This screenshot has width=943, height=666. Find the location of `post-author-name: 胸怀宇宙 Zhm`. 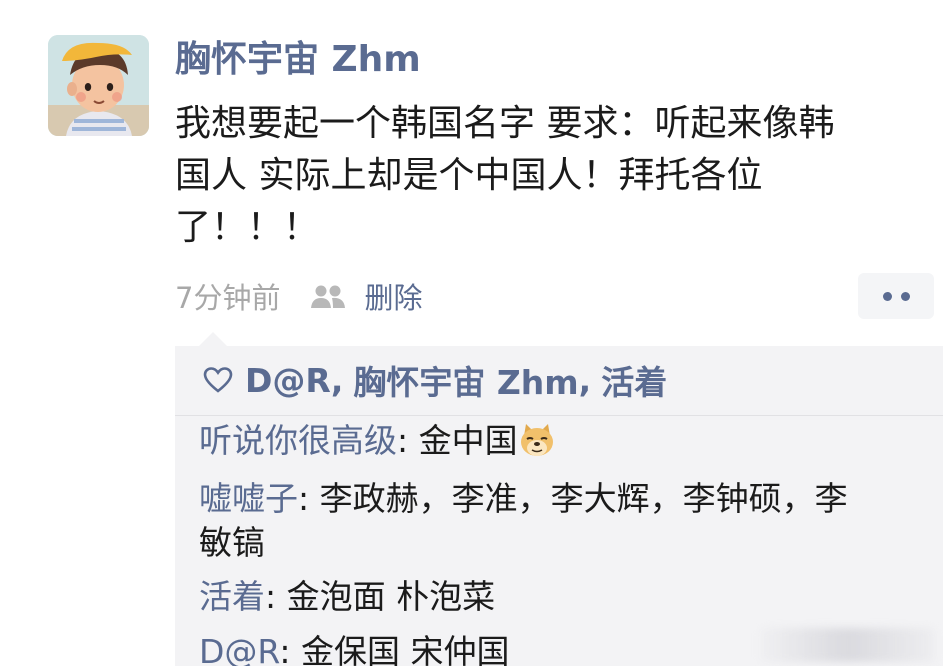

post-author-name: 胸怀宇宙 Zhm is located at coordinates (298, 60).